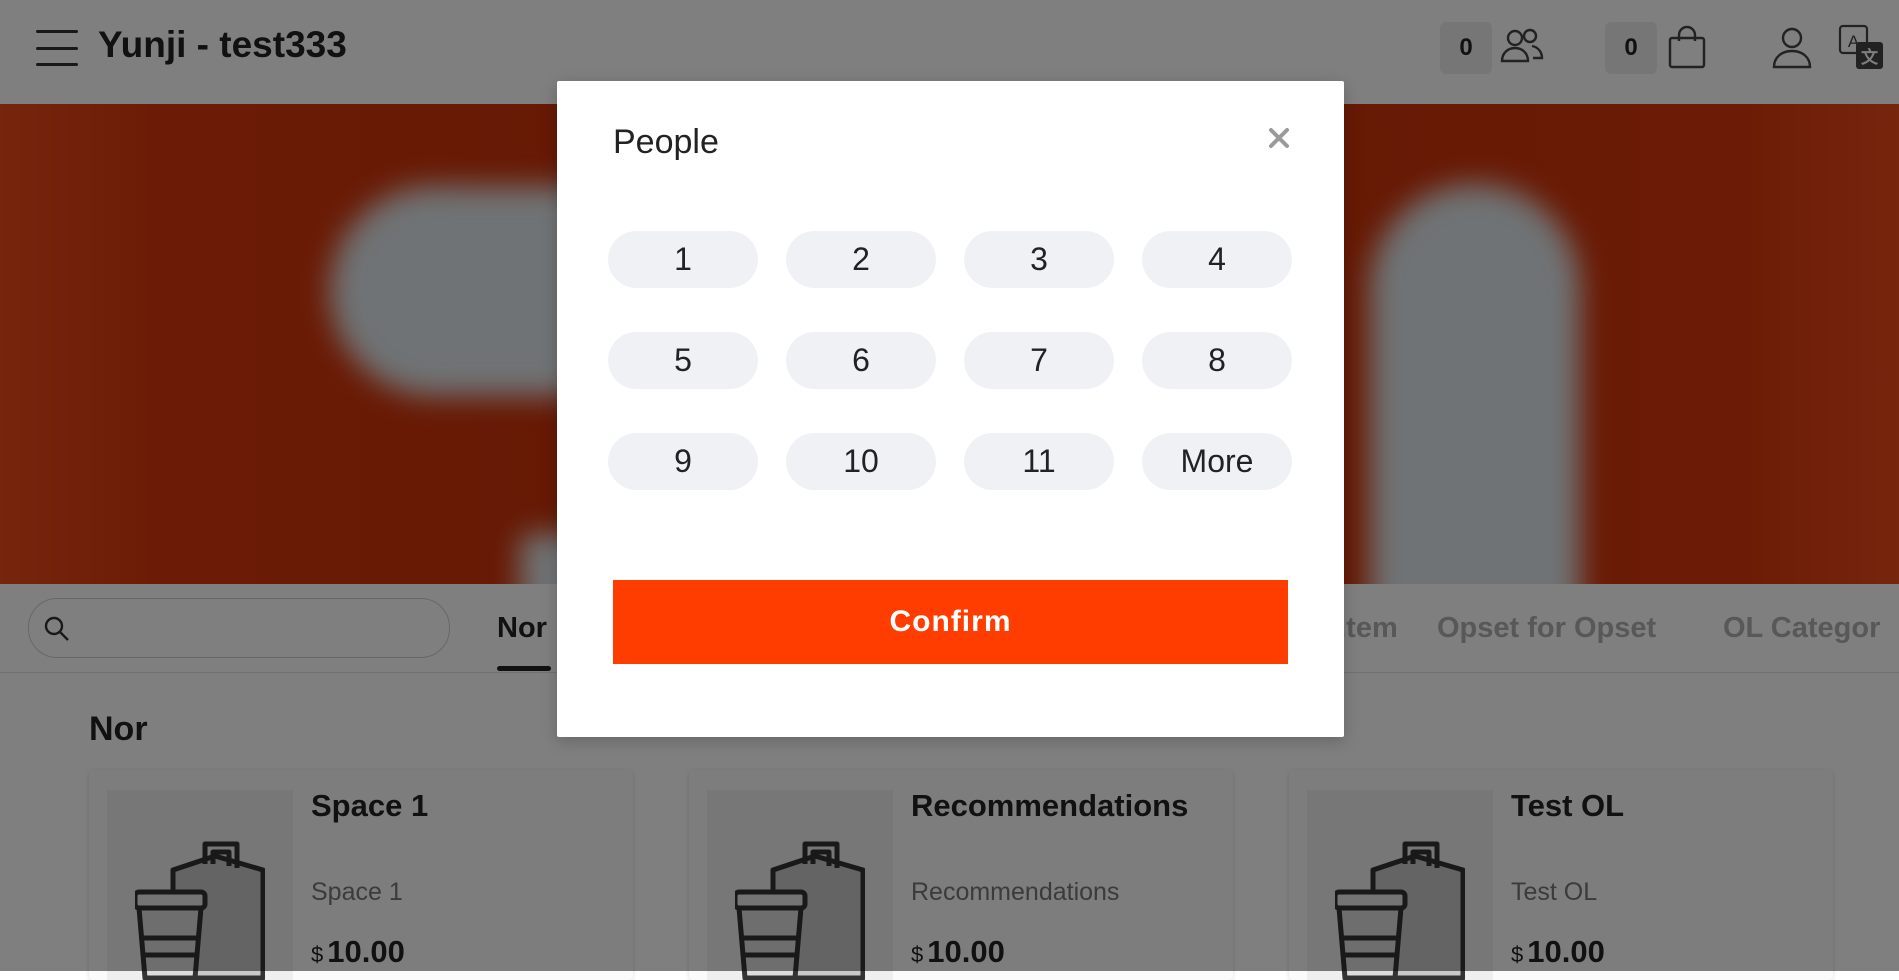 The height and width of the screenshot is (980, 1899). What do you see at coordinates (861, 461) in the screenshot?
I see `people-option-10: 10` at bounding box center [861, 461].